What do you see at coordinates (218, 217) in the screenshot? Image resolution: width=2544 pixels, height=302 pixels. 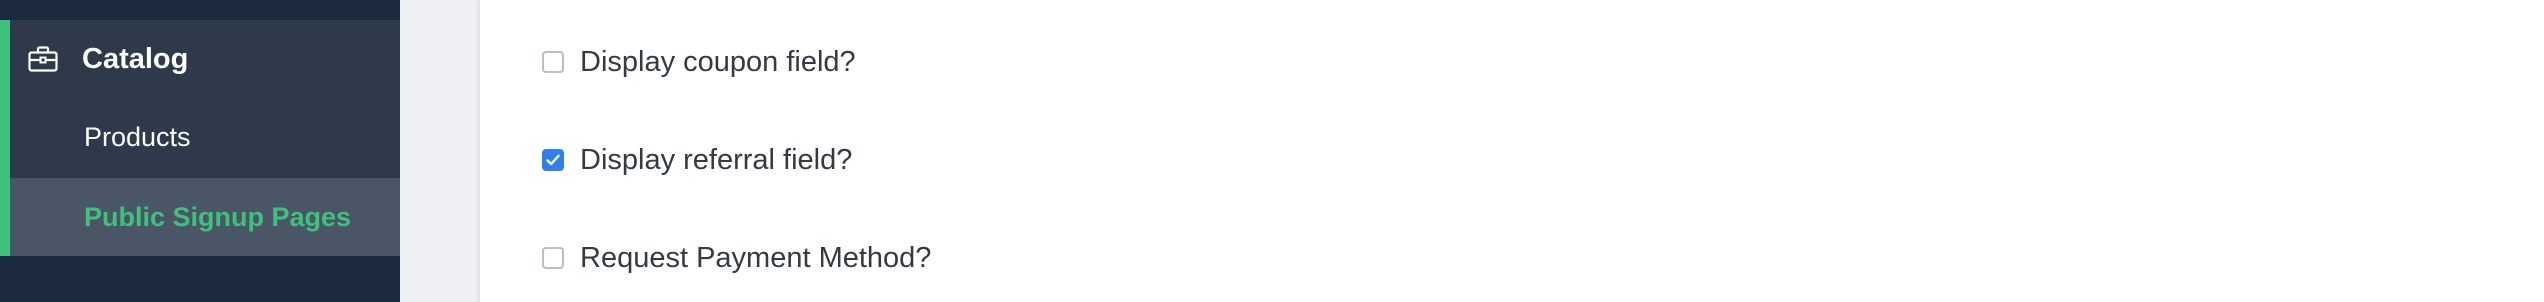 I see `sidebar-item-public-signup-pages-label: Public Signup Pages` at bounding box center [218, 217].